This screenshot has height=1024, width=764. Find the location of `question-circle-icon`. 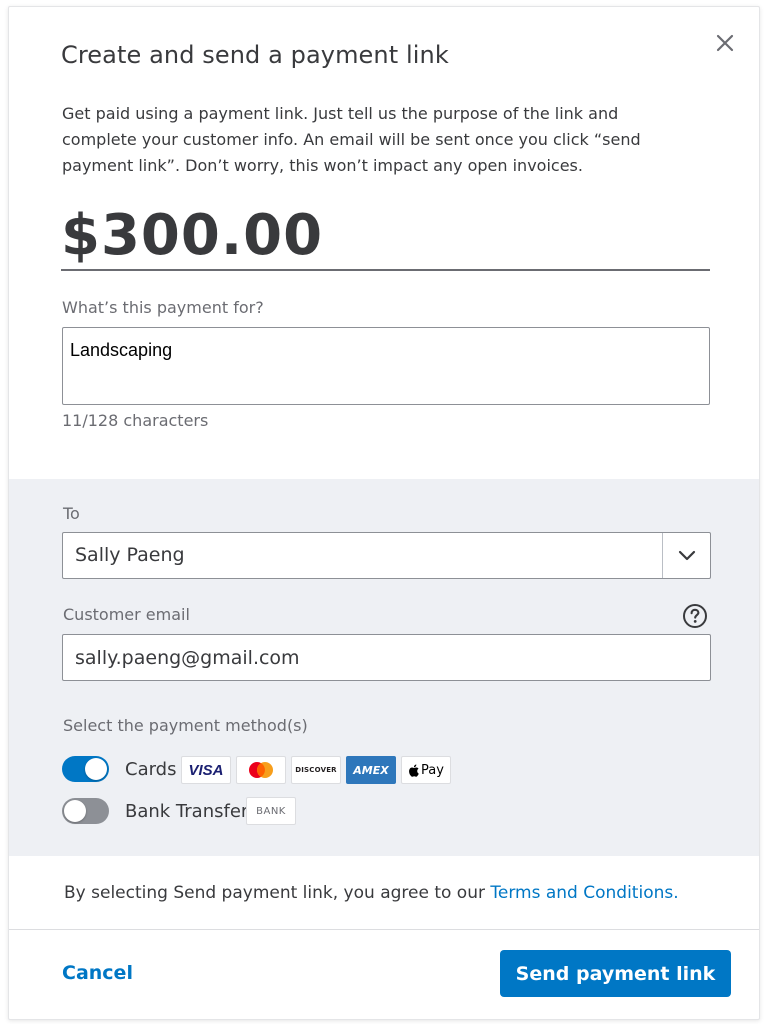

question-circle-icon is located at coordinates (695, 616).